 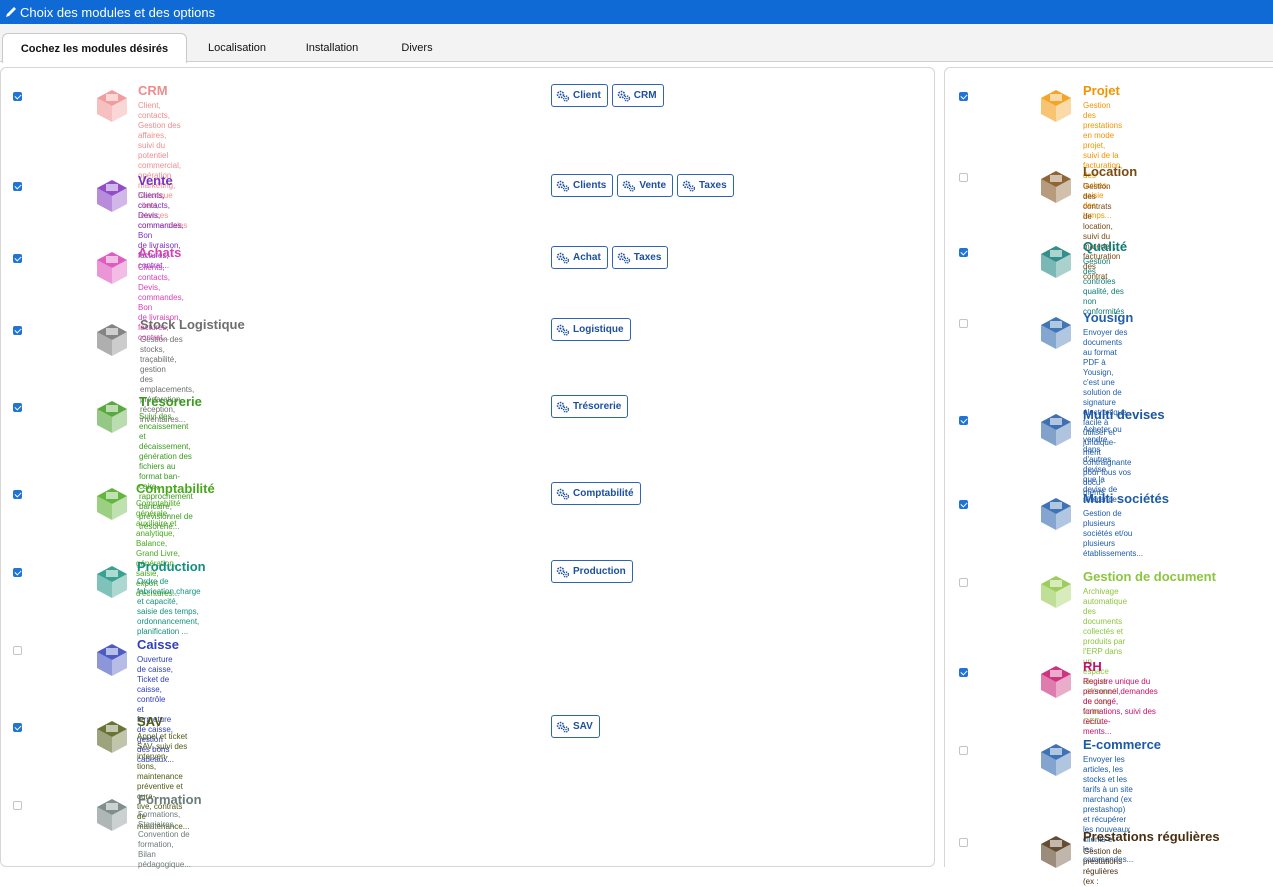 I want to click on module-description-line: génération des fichiers au format ban-, so click(x=165, y=466).